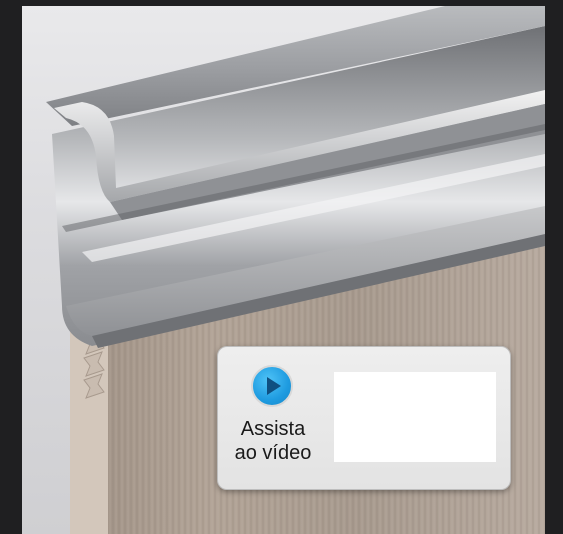 Image resolution: width=563 pixels, height=534 pixels. What do you see at coordinates (273, 441) in the screenshot?
I see `watch-video-caption: Assista ao vídeo` at bounding box center [273, 441].